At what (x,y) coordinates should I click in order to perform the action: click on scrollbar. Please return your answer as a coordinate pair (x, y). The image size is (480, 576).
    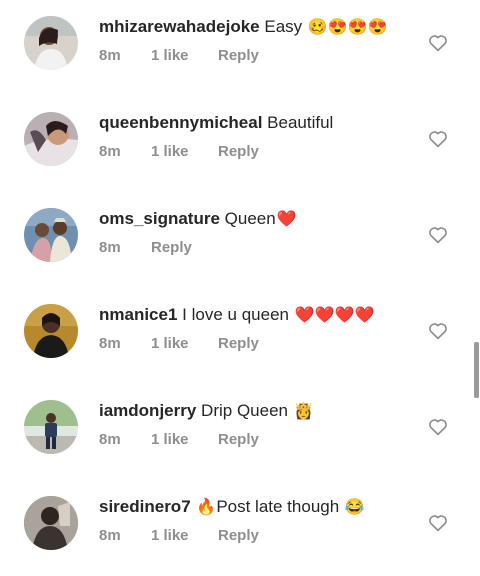
    Looking at the image, I should click on (476, 370).